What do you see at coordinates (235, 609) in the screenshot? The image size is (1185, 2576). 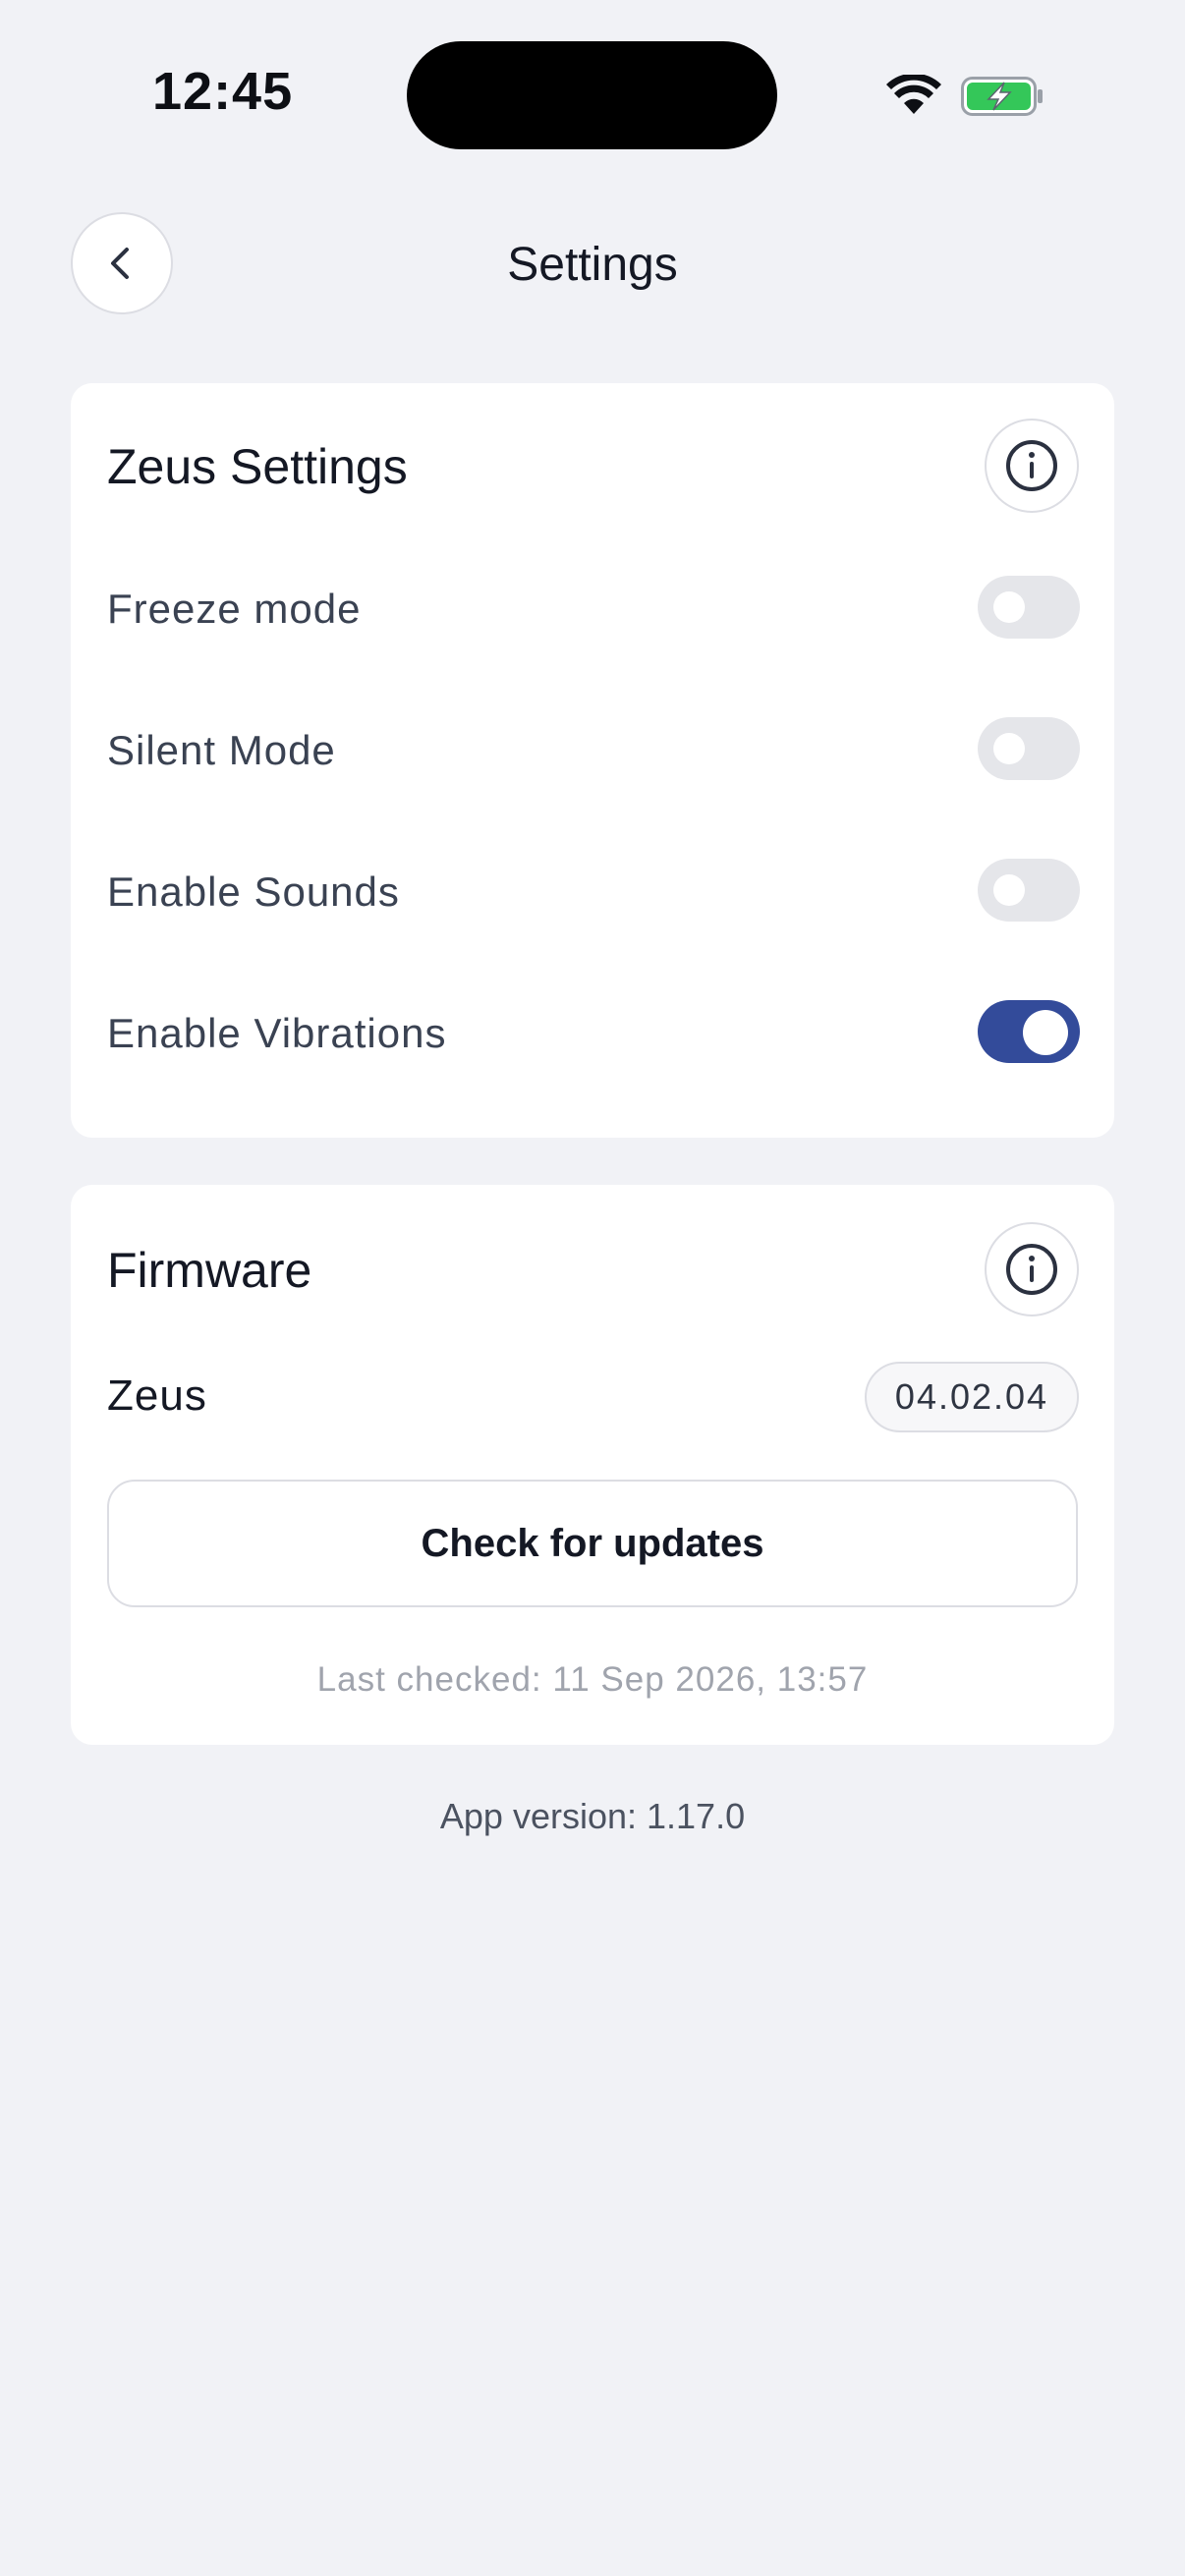 I see `toggle-label: Freeze mode` at bounding box center [235, 609].